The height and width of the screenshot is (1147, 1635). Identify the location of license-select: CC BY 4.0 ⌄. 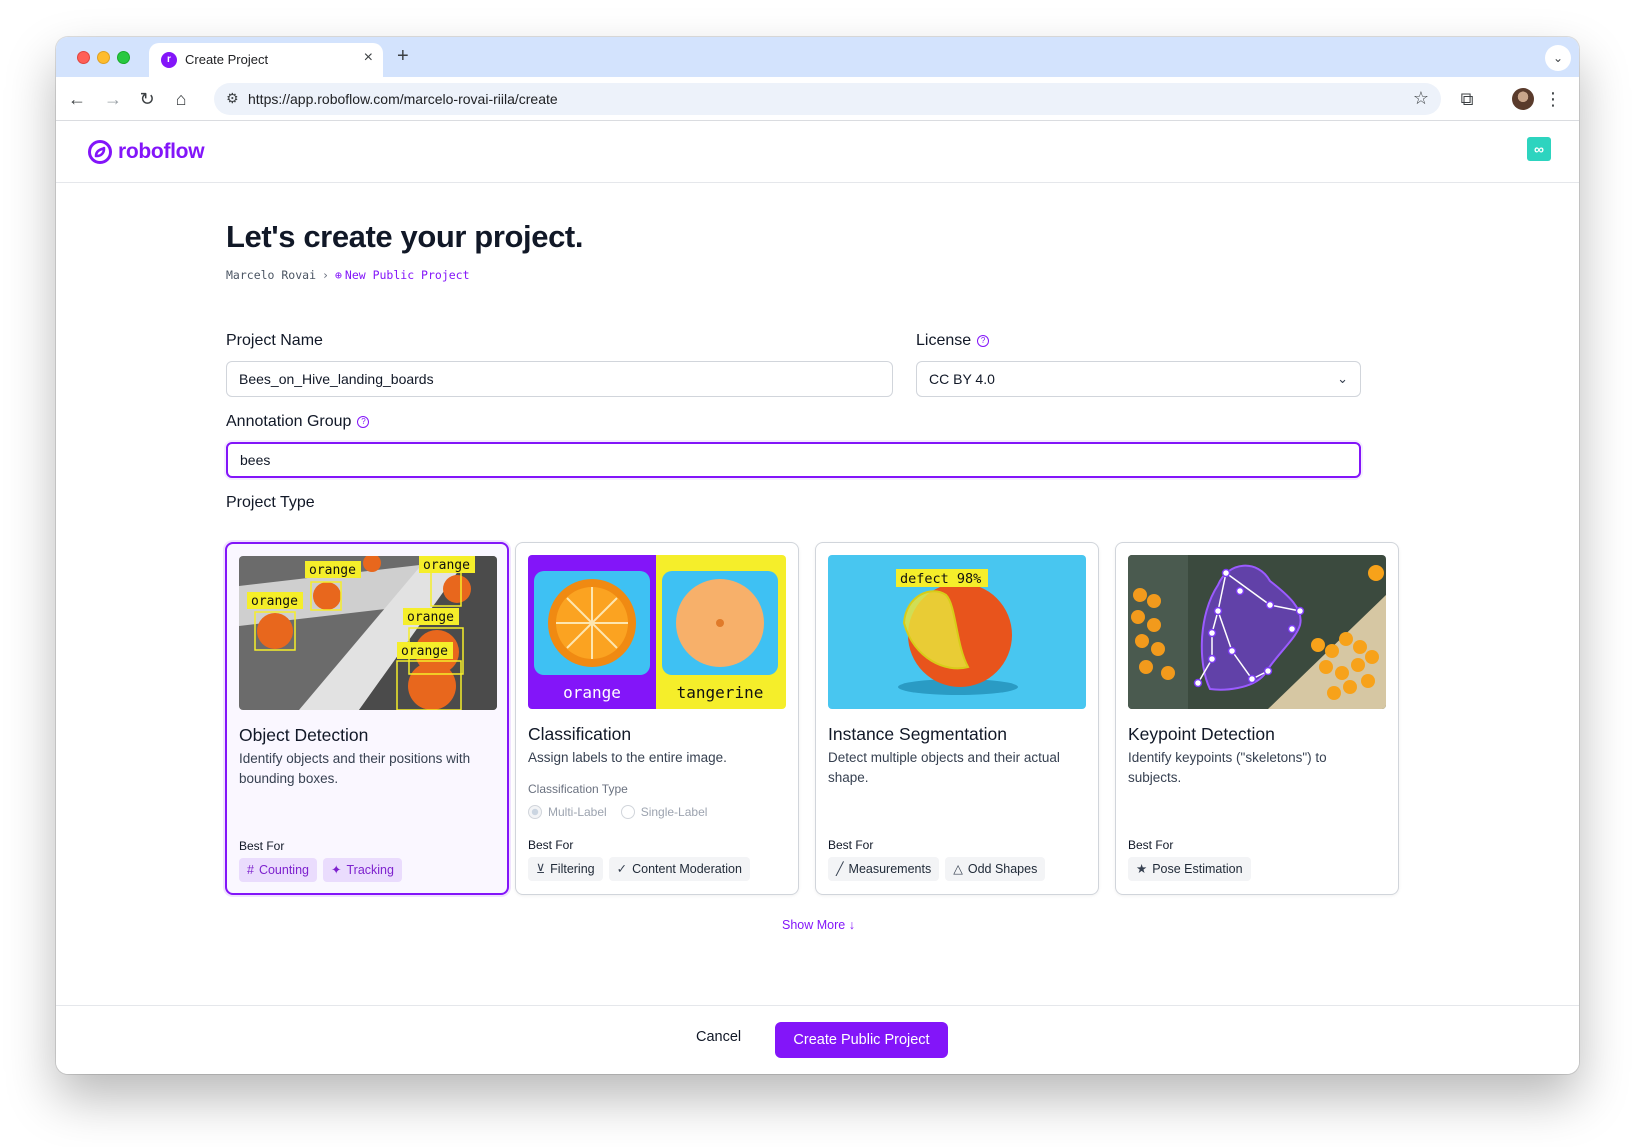
(1138, 379).